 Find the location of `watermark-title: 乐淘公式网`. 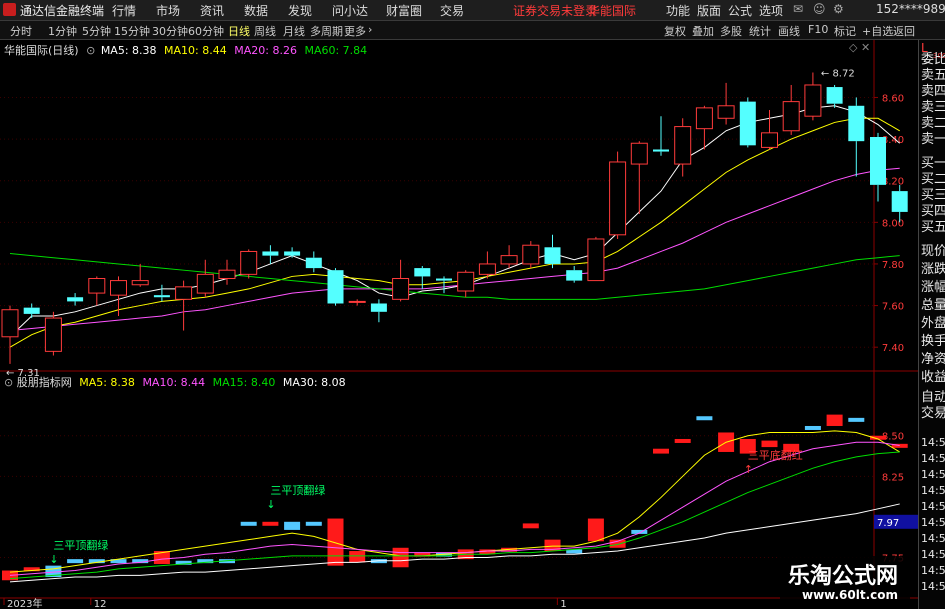

watermark-title: 乐淘公式网 is located at coordinates (843, 576).